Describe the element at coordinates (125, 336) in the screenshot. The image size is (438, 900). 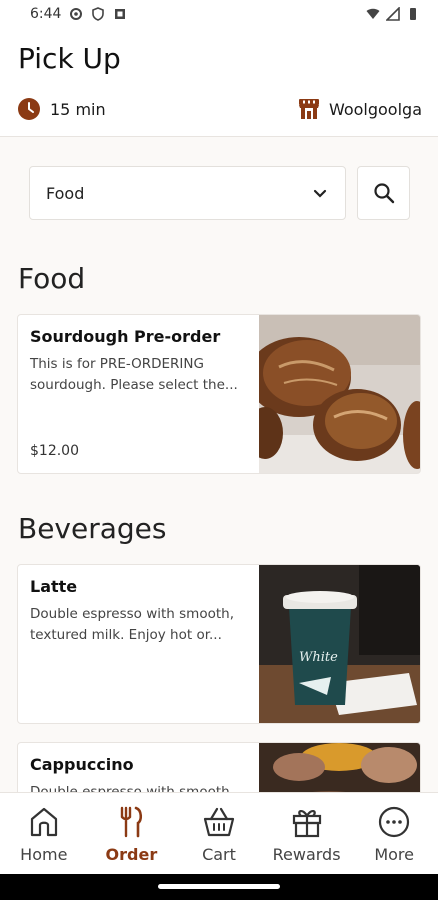
I see `menu-item-name: Sourdough Pre-order` at that location.